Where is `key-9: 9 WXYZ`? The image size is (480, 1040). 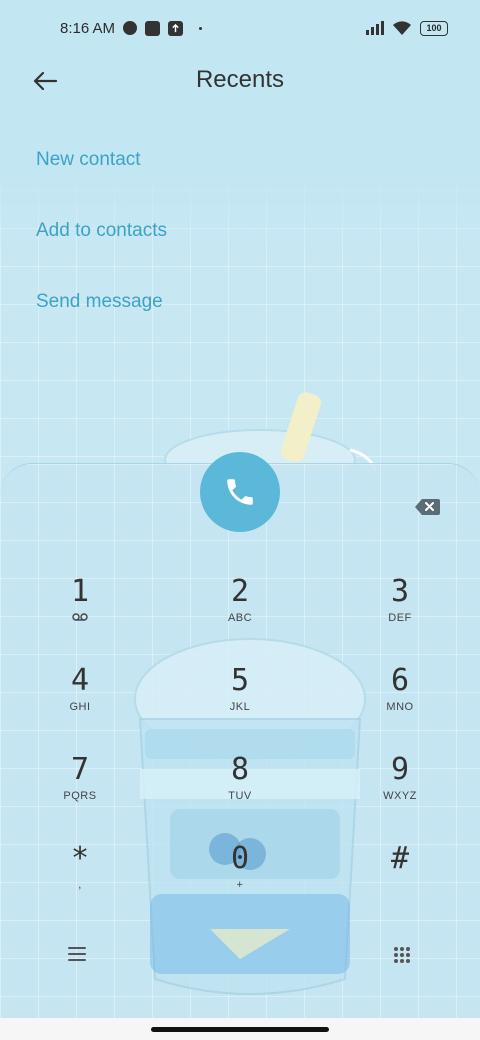
key-9: 9 WXYZ is located at coordinates (400, 796).